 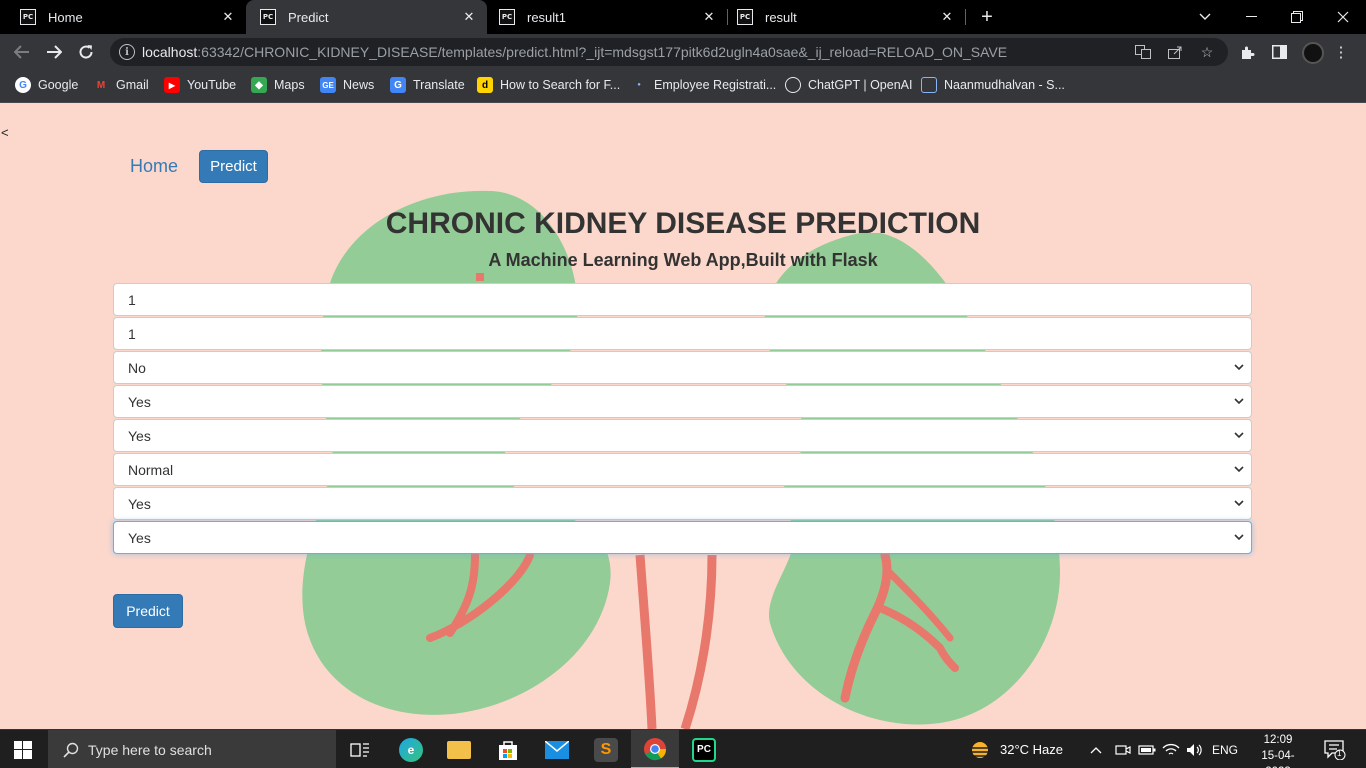 I want to click on restore-icon, so click(x=1297, y=17).